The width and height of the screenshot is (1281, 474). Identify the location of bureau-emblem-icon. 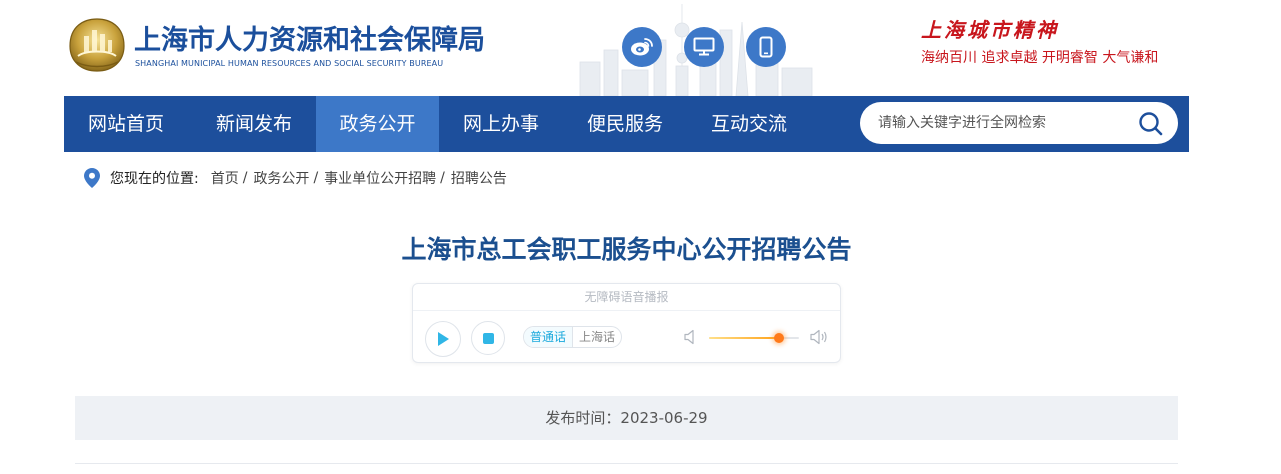
(97, 45).